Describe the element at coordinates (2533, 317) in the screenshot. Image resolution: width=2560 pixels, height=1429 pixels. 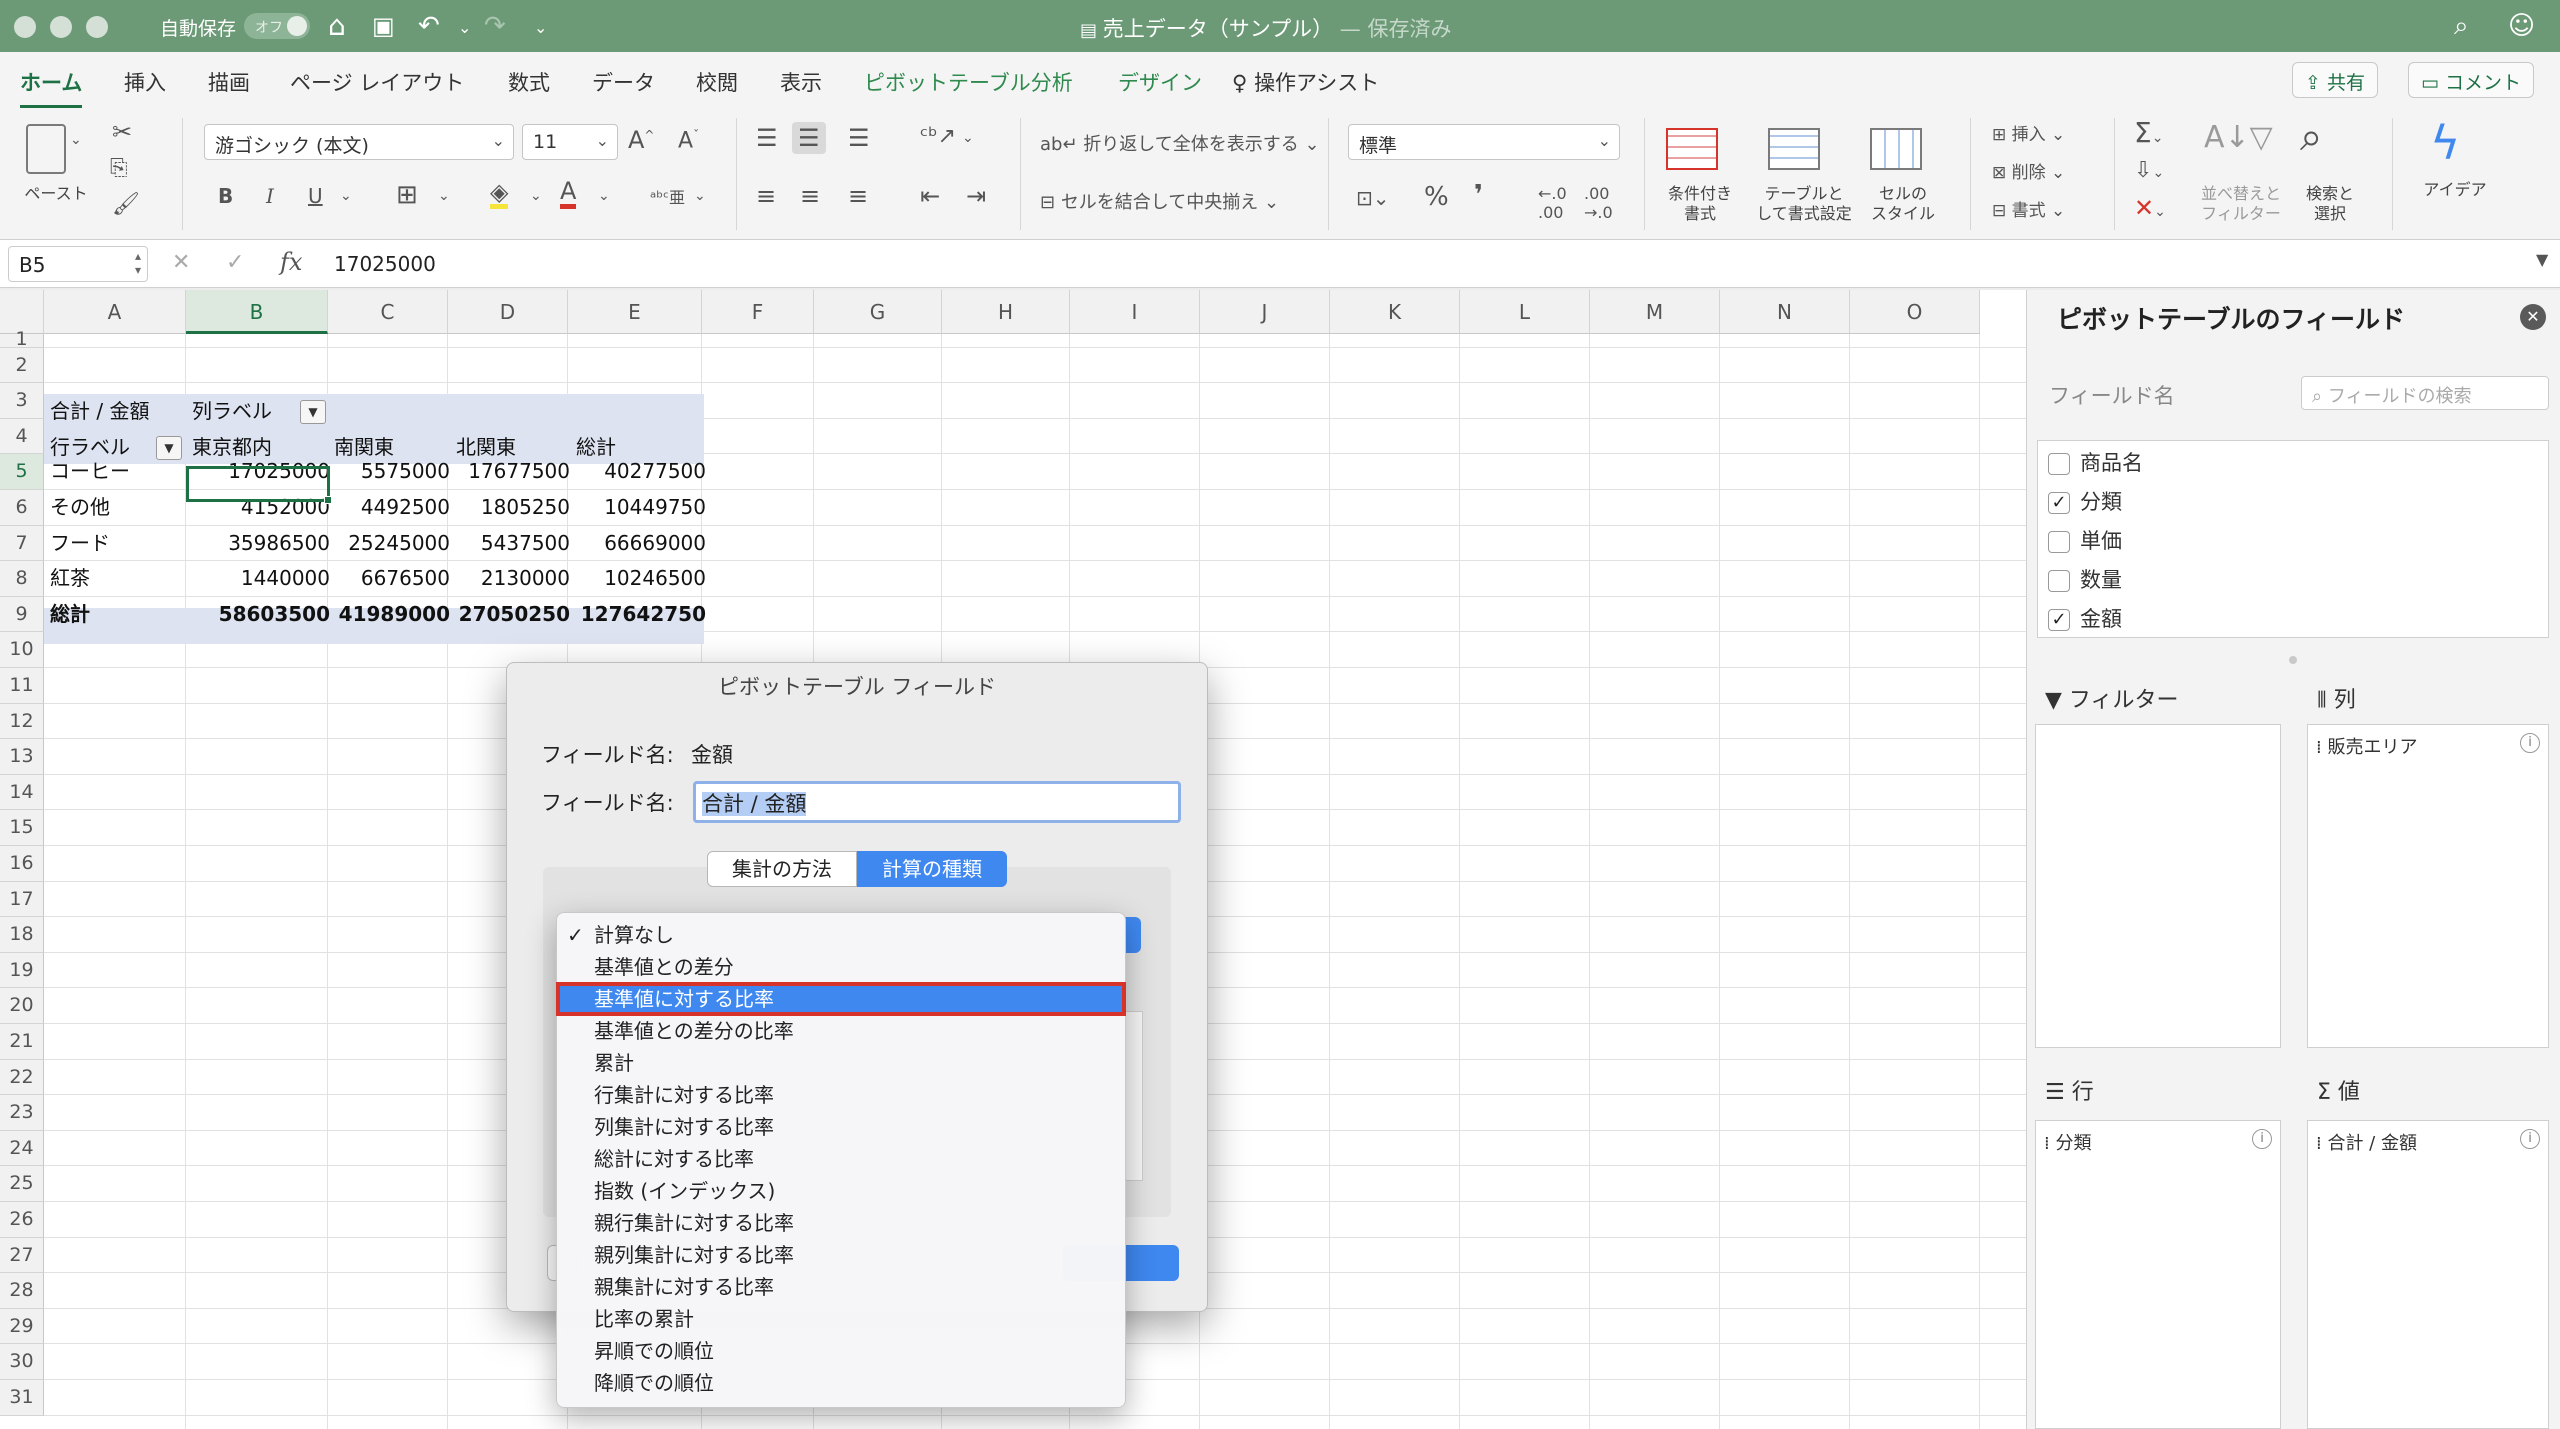
I see `close-icon: ✕` at that location.